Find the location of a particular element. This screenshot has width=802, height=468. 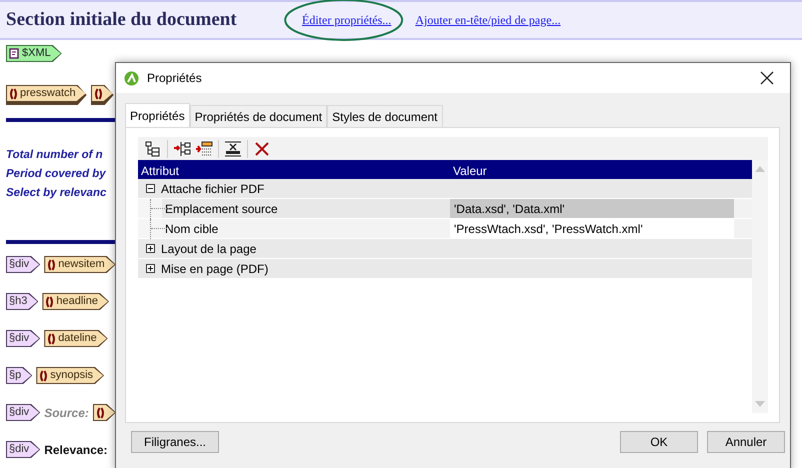

close-icon is located at coordinates (767, 78).